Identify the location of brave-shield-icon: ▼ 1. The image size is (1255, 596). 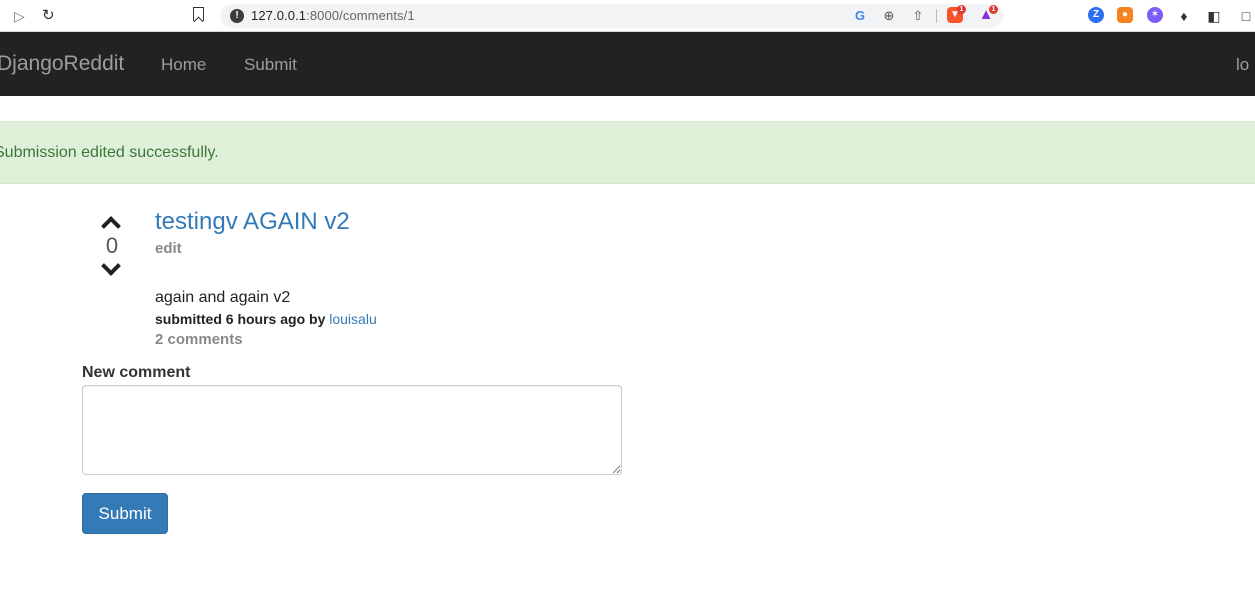
(956, 14).